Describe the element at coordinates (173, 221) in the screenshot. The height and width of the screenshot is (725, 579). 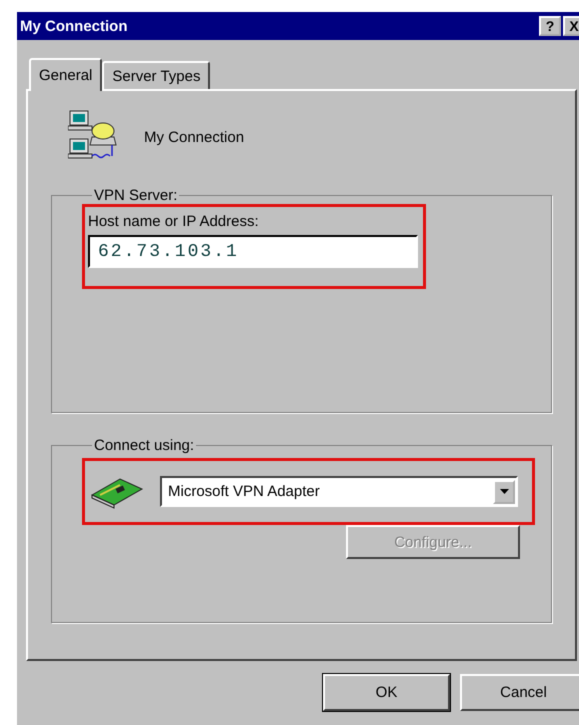
I see `field-label: Host name or IP Address:` at that location.